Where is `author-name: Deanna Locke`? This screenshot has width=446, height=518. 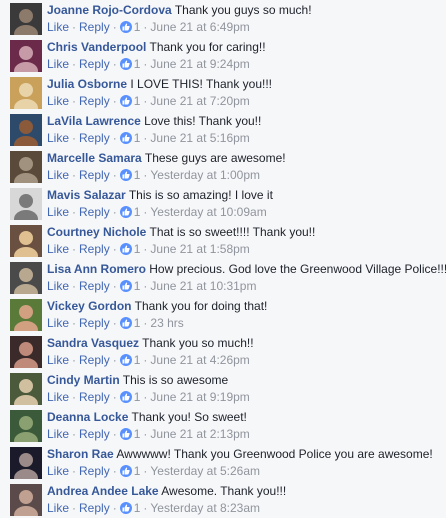 author-name: Deanna Locke is located at coordinates (87, 417).